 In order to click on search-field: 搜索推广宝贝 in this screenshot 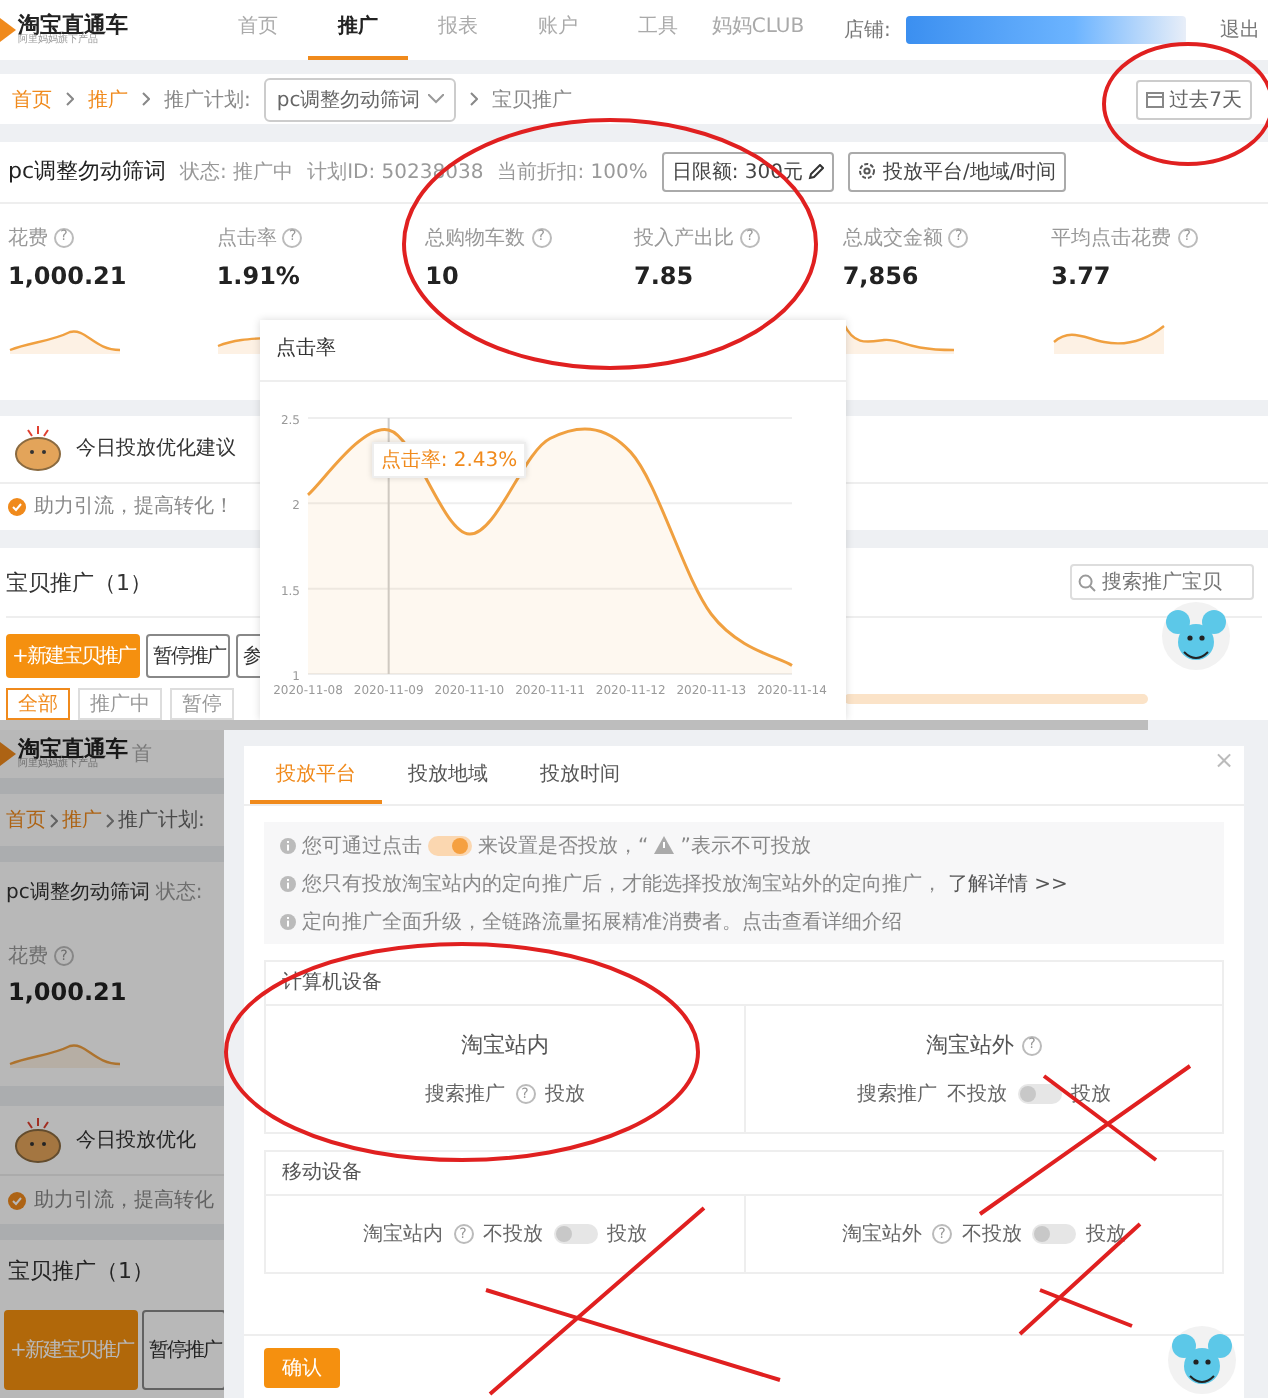, I will do `click(1162, 582)`.